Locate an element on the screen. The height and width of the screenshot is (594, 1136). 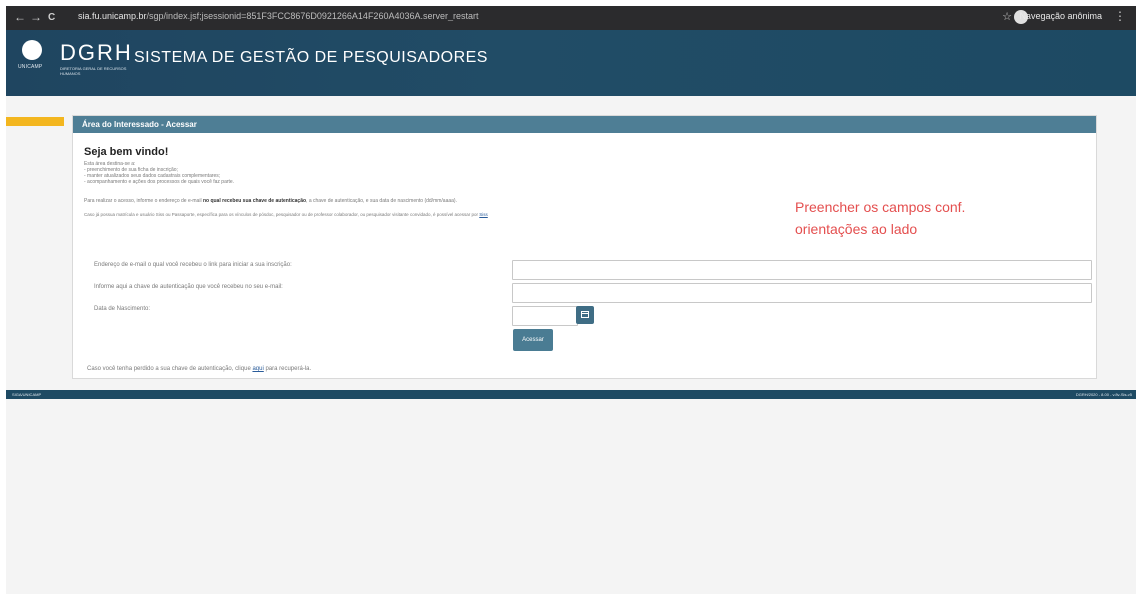
acessar-button: Acessar is located at coordinates (533, 340).